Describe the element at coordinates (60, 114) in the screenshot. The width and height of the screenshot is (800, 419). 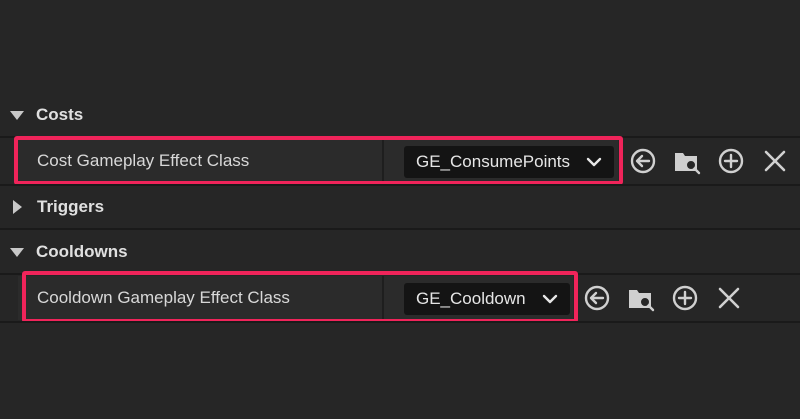
I see `section-title: Costs` at that location.